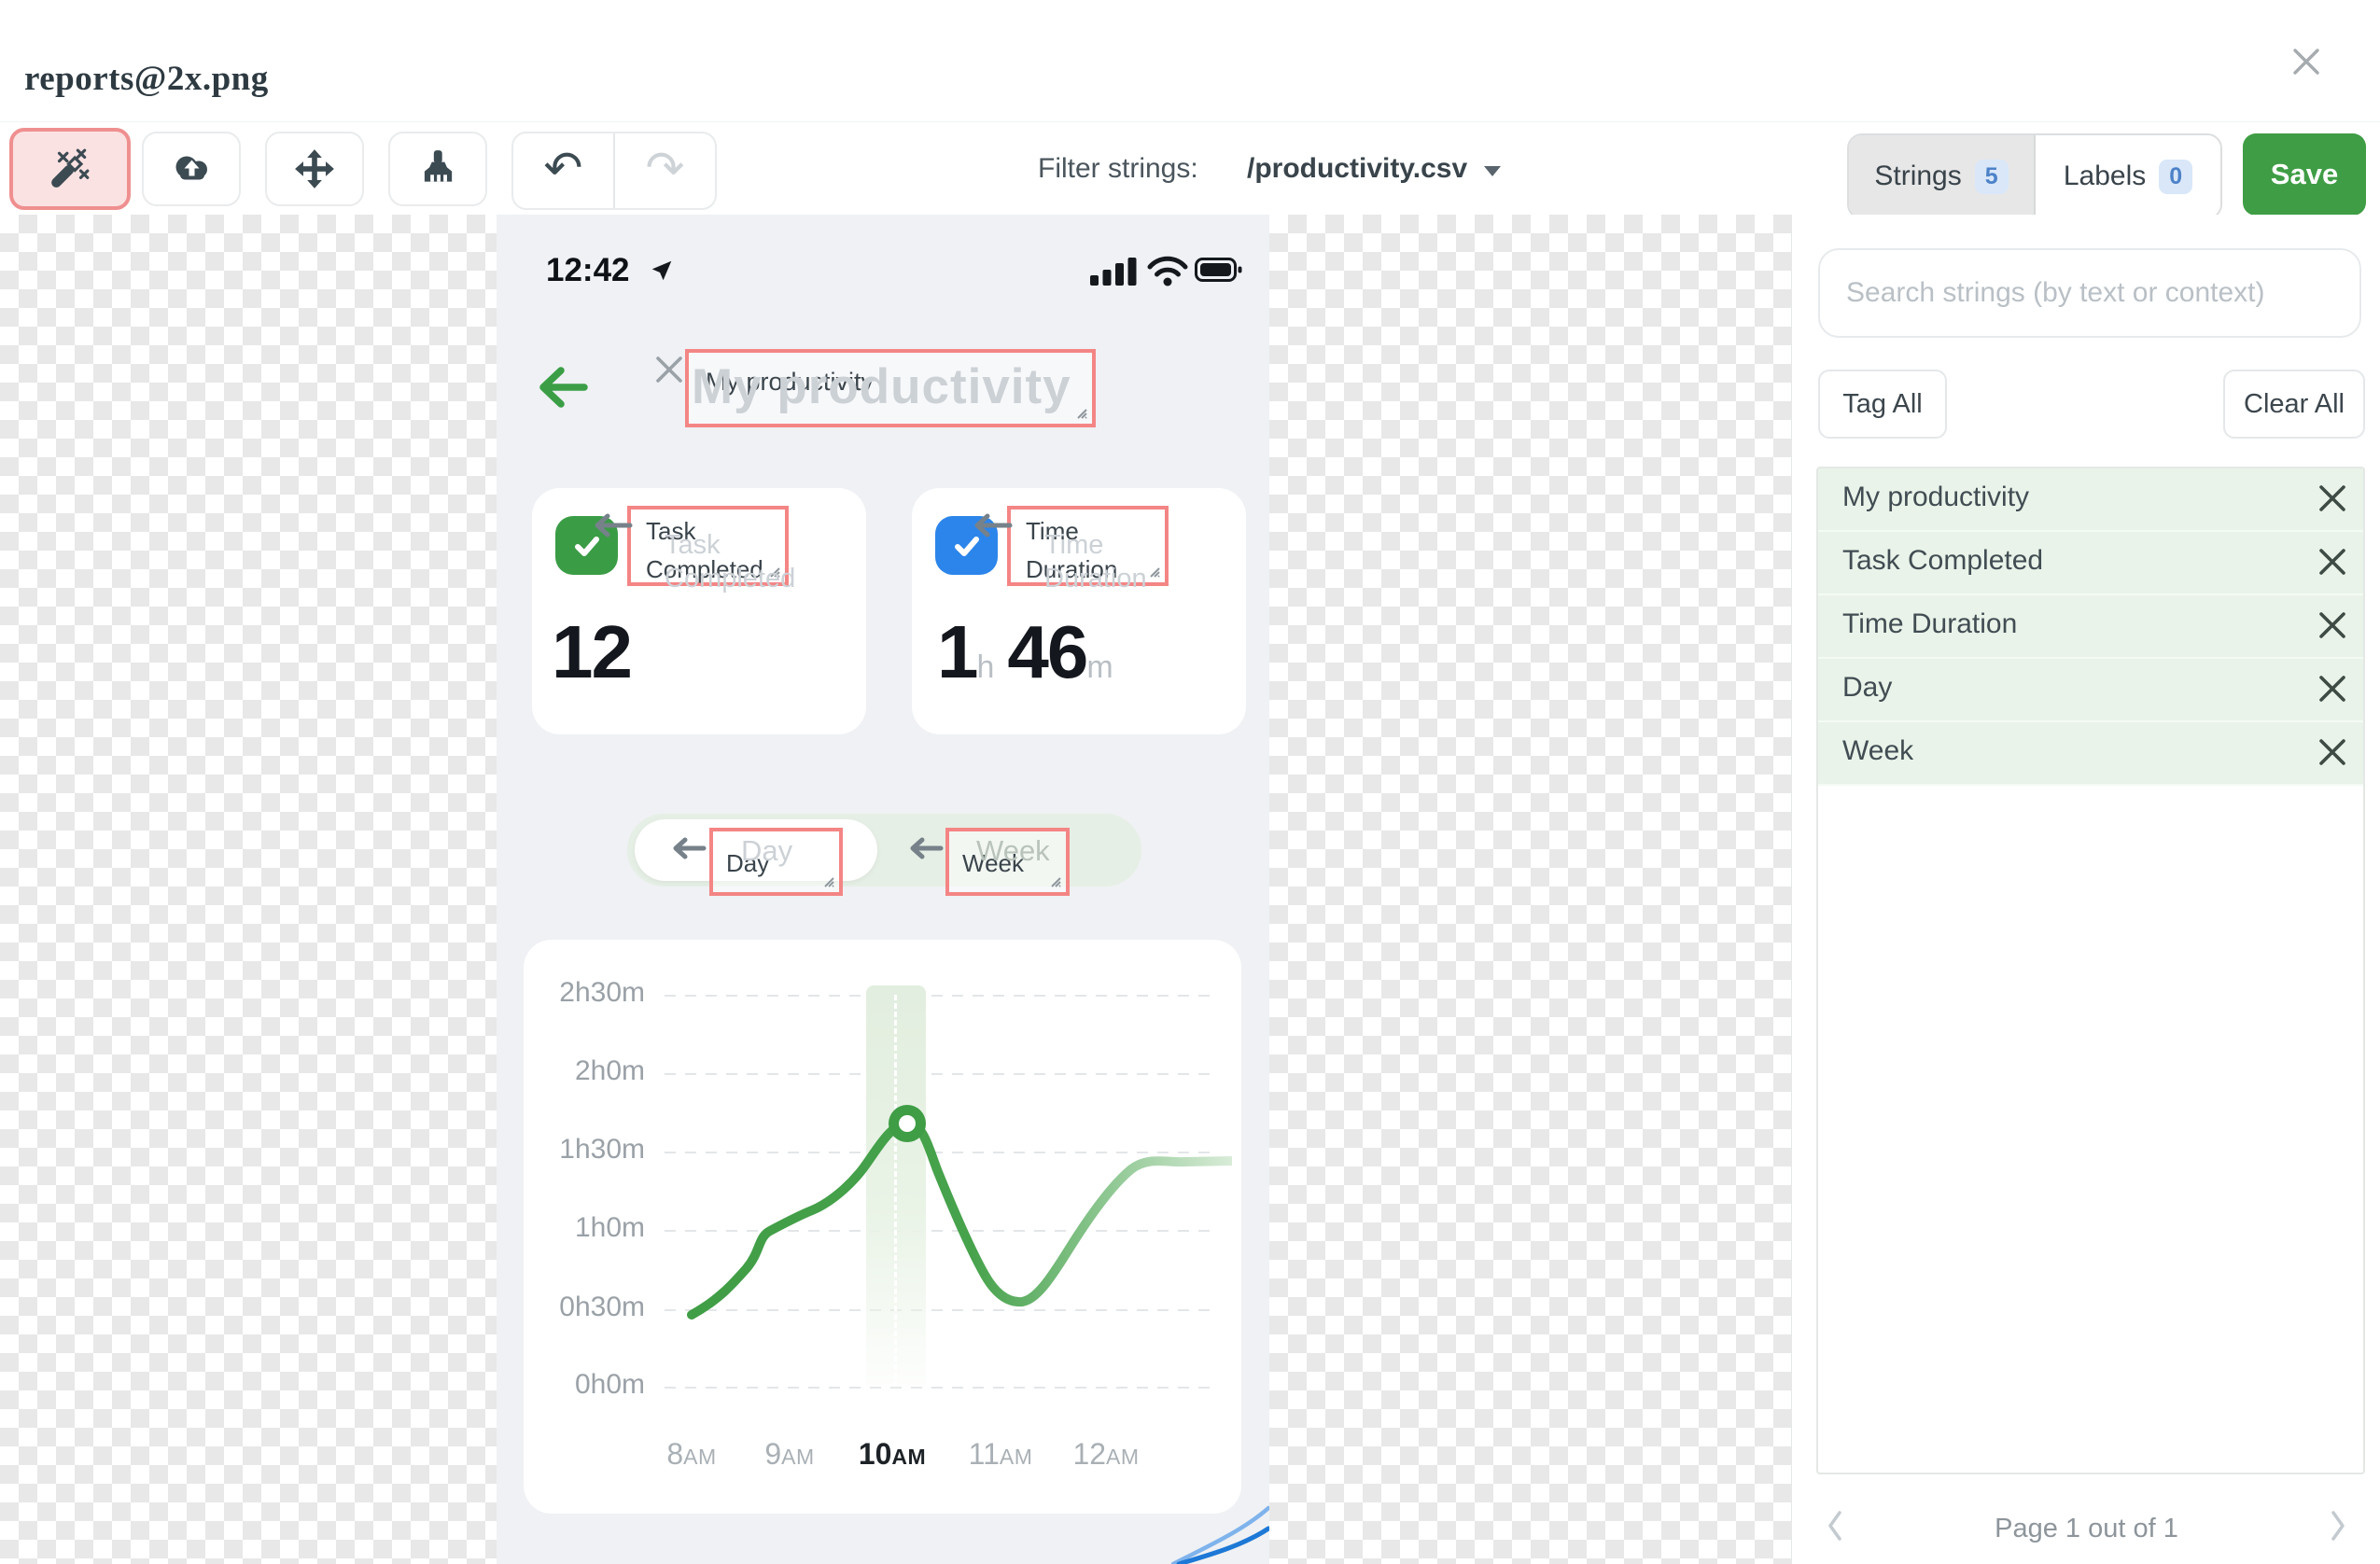  I want to click on string-row-label: Task Completed, so click(1943, 560).